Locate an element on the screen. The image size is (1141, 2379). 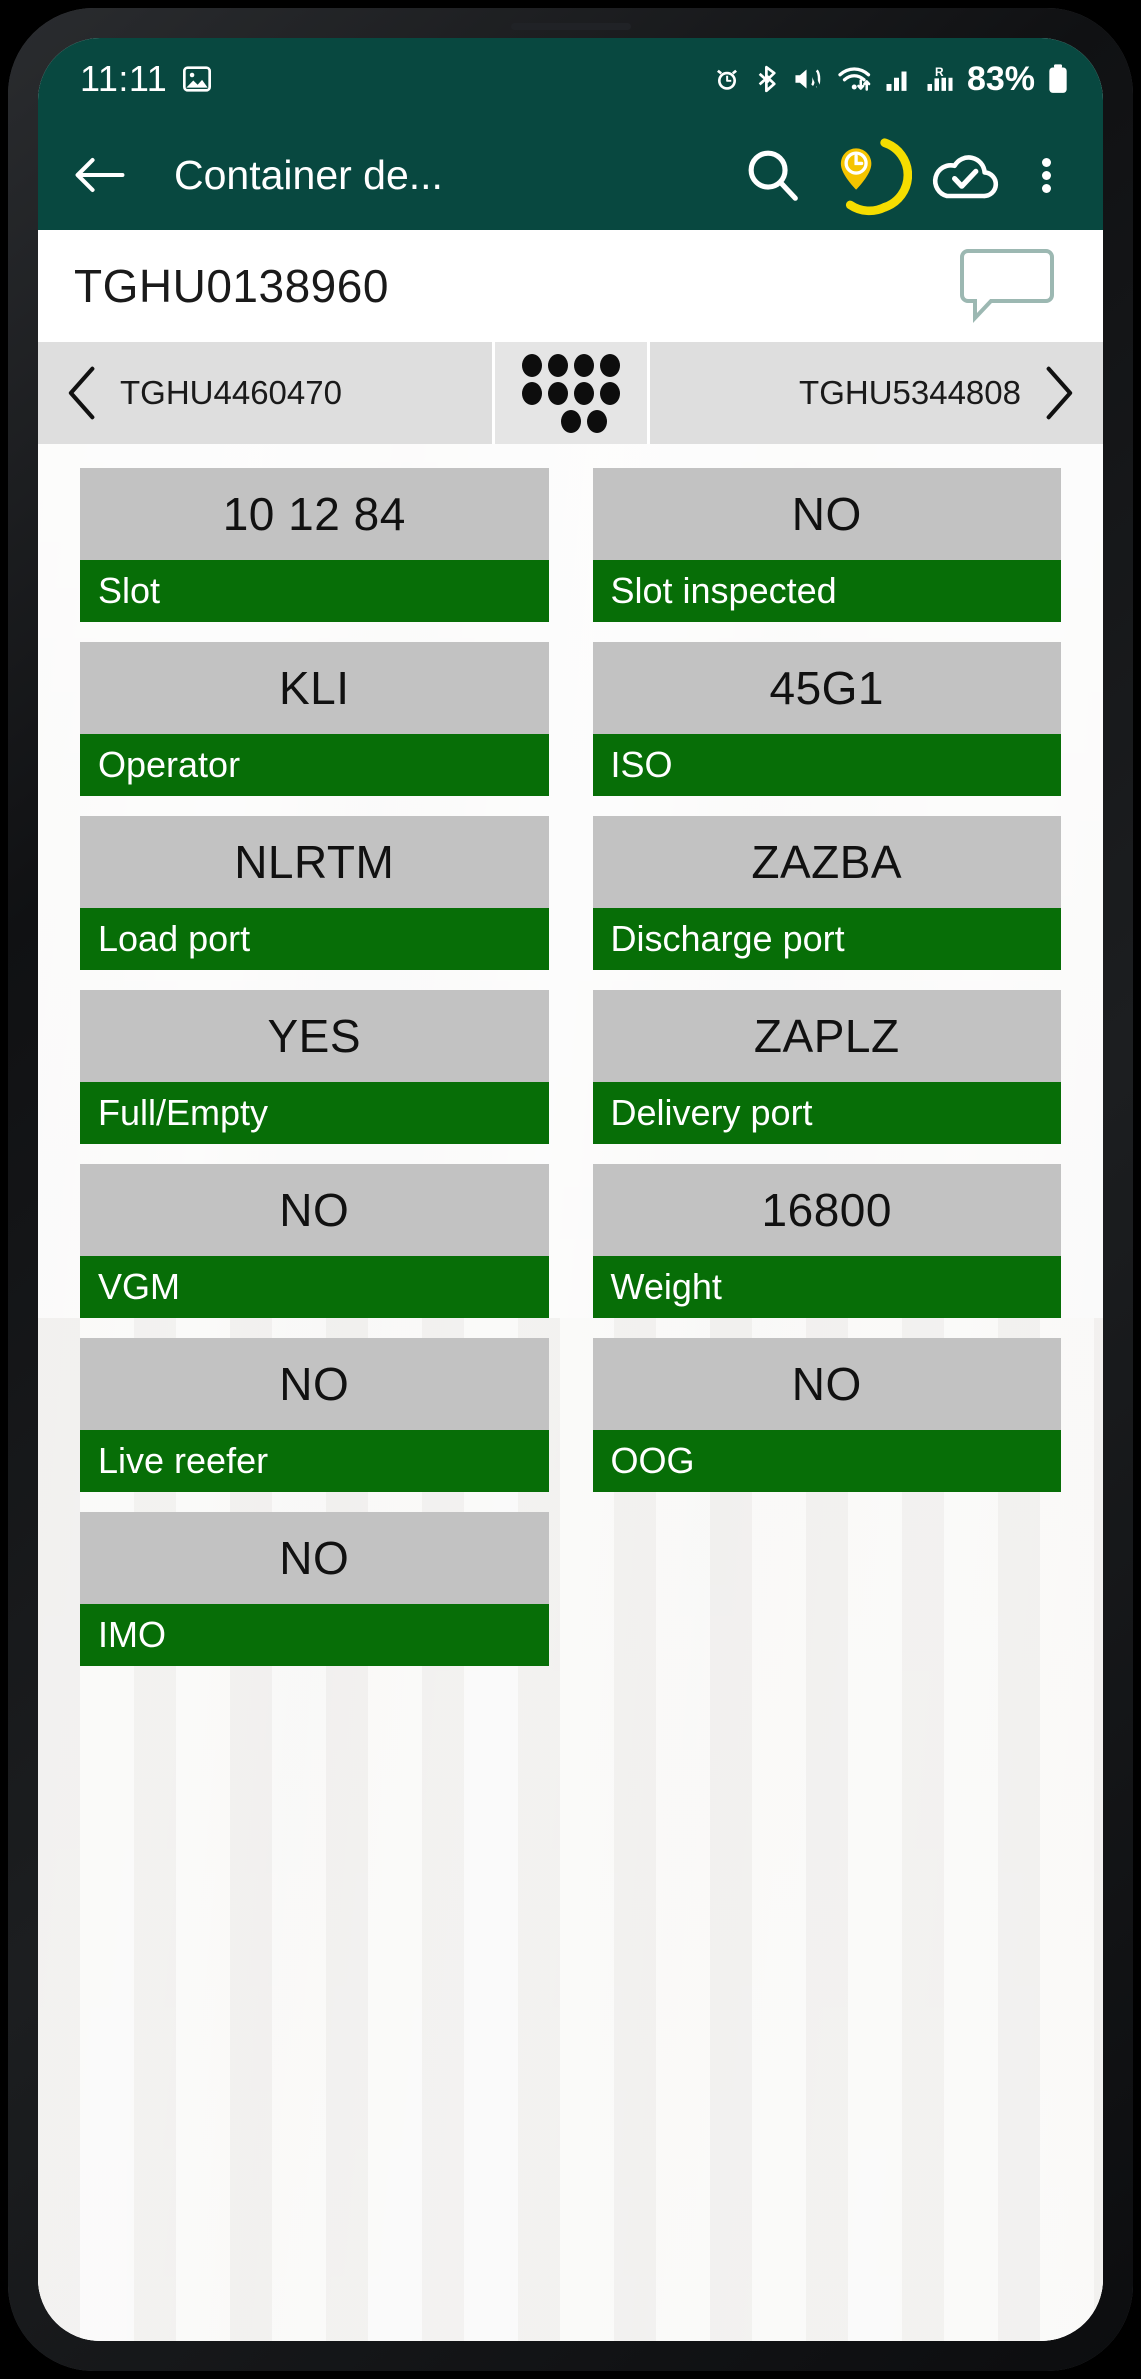
field-card: YES Full/Empty is located at coordinates (314, 1067).